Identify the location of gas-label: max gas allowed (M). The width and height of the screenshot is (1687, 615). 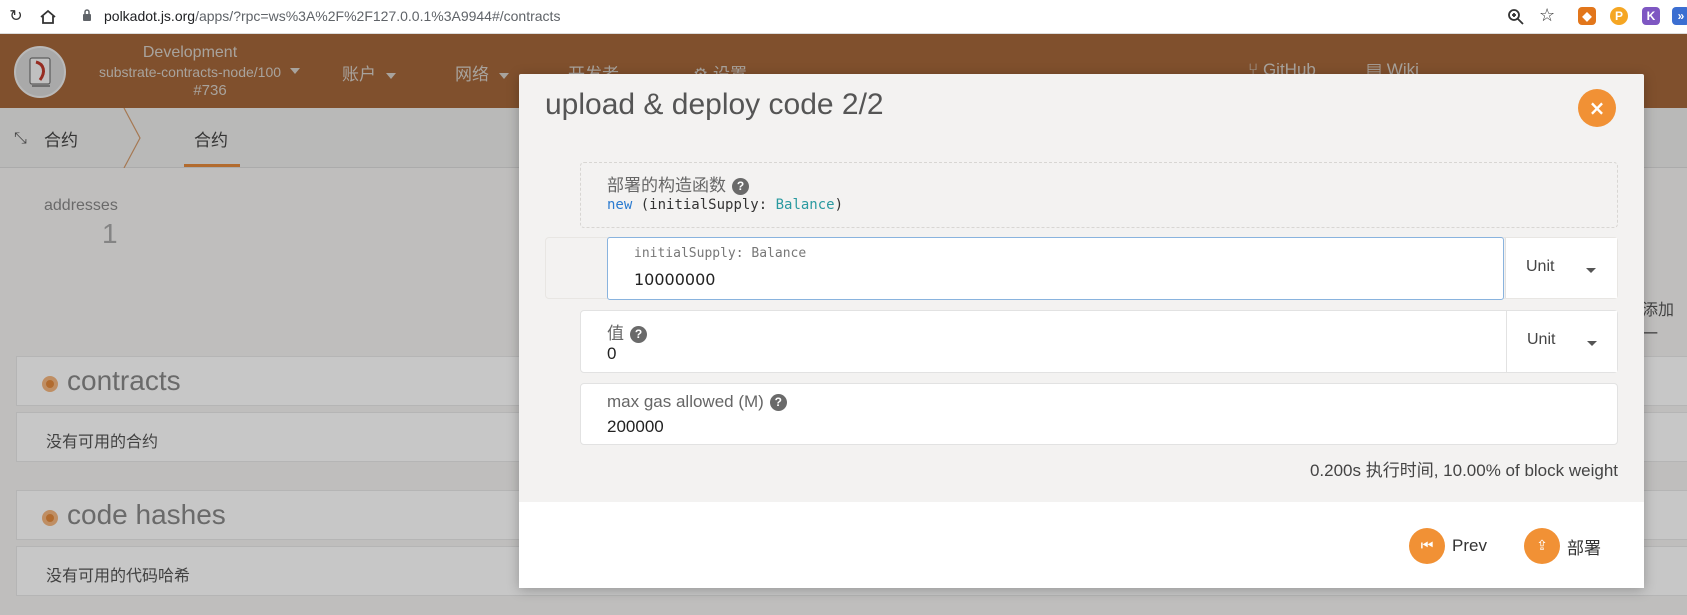
(685, 401).